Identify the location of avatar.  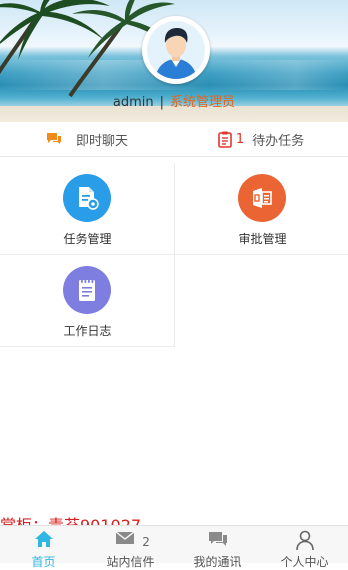
(176, 50).